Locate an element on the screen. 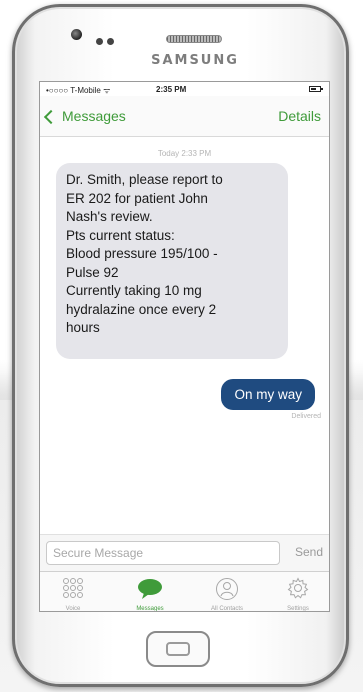  contacts-icon is located at coordinates (227, 591).